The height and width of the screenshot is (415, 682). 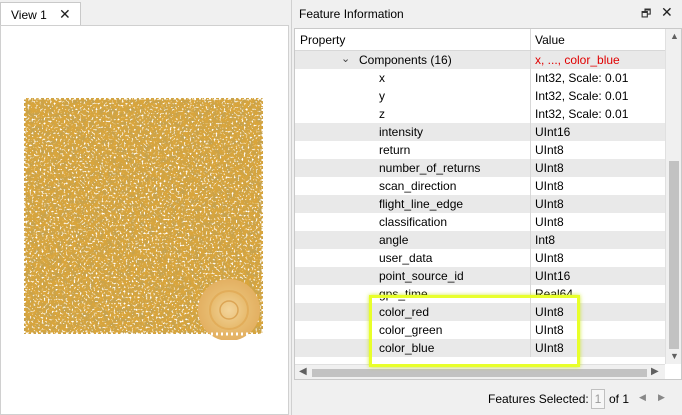 What do you see at coordinates (480, 186) in the screenshot?
I see `table-row: scan_direction UInt8` at bounding box center [480, 186].